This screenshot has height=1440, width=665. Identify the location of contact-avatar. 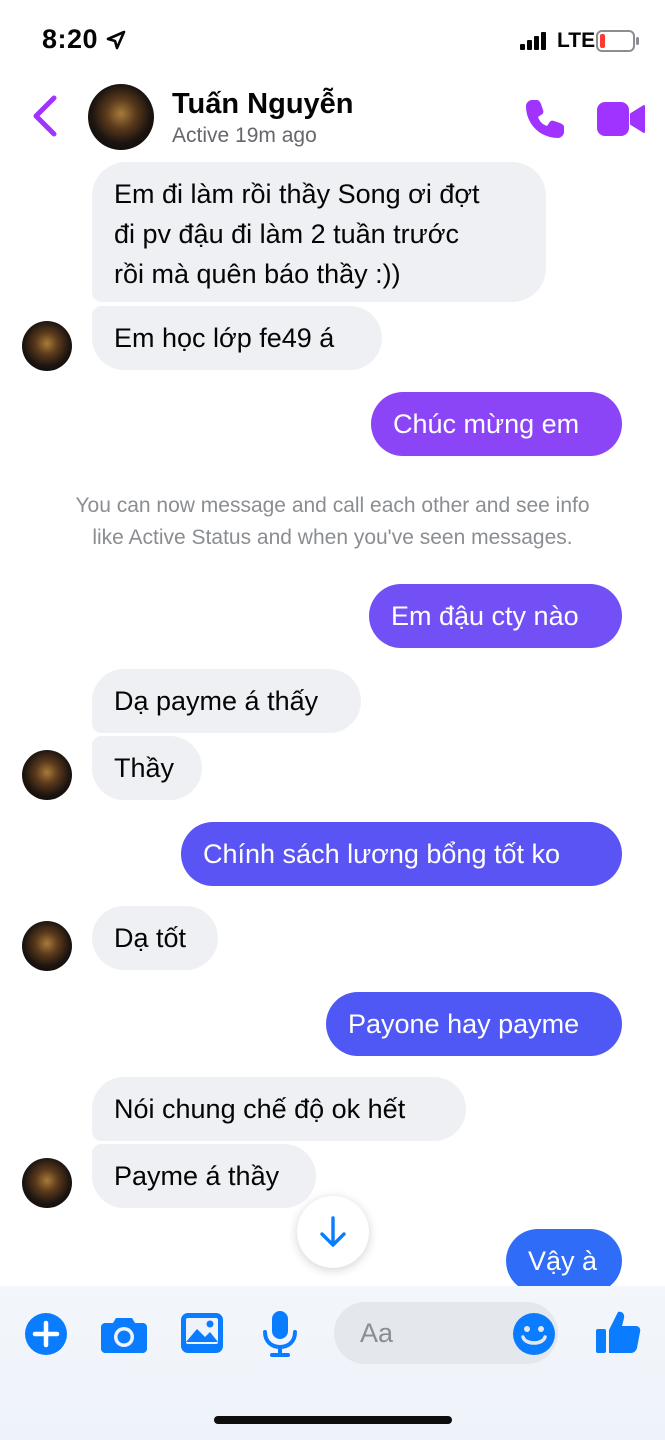
(121, 117).